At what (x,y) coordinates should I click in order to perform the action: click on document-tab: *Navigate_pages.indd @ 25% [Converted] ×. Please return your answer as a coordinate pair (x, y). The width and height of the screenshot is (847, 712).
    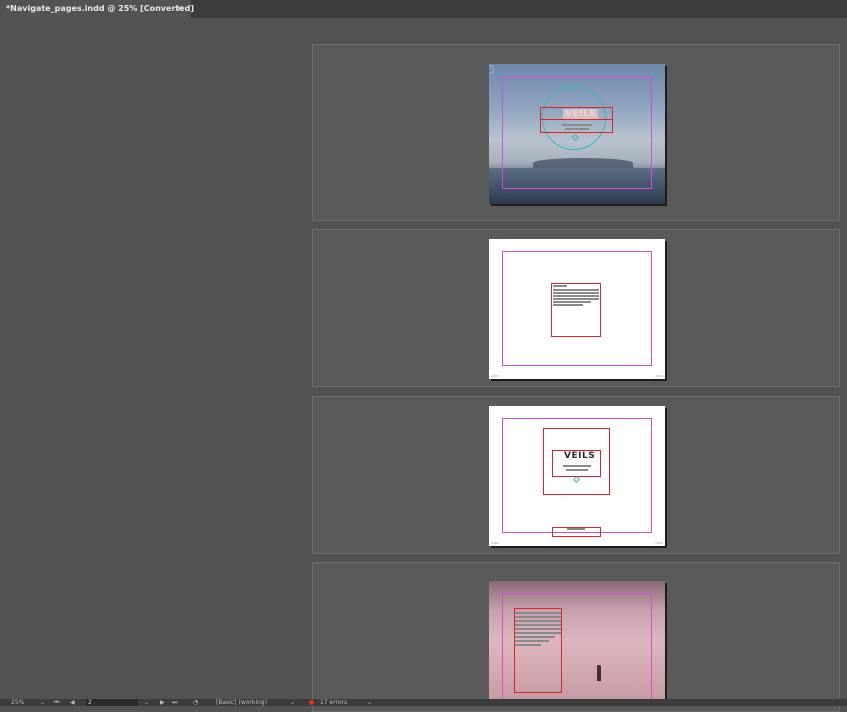
    Looking at the image, I should click on (97, 9).